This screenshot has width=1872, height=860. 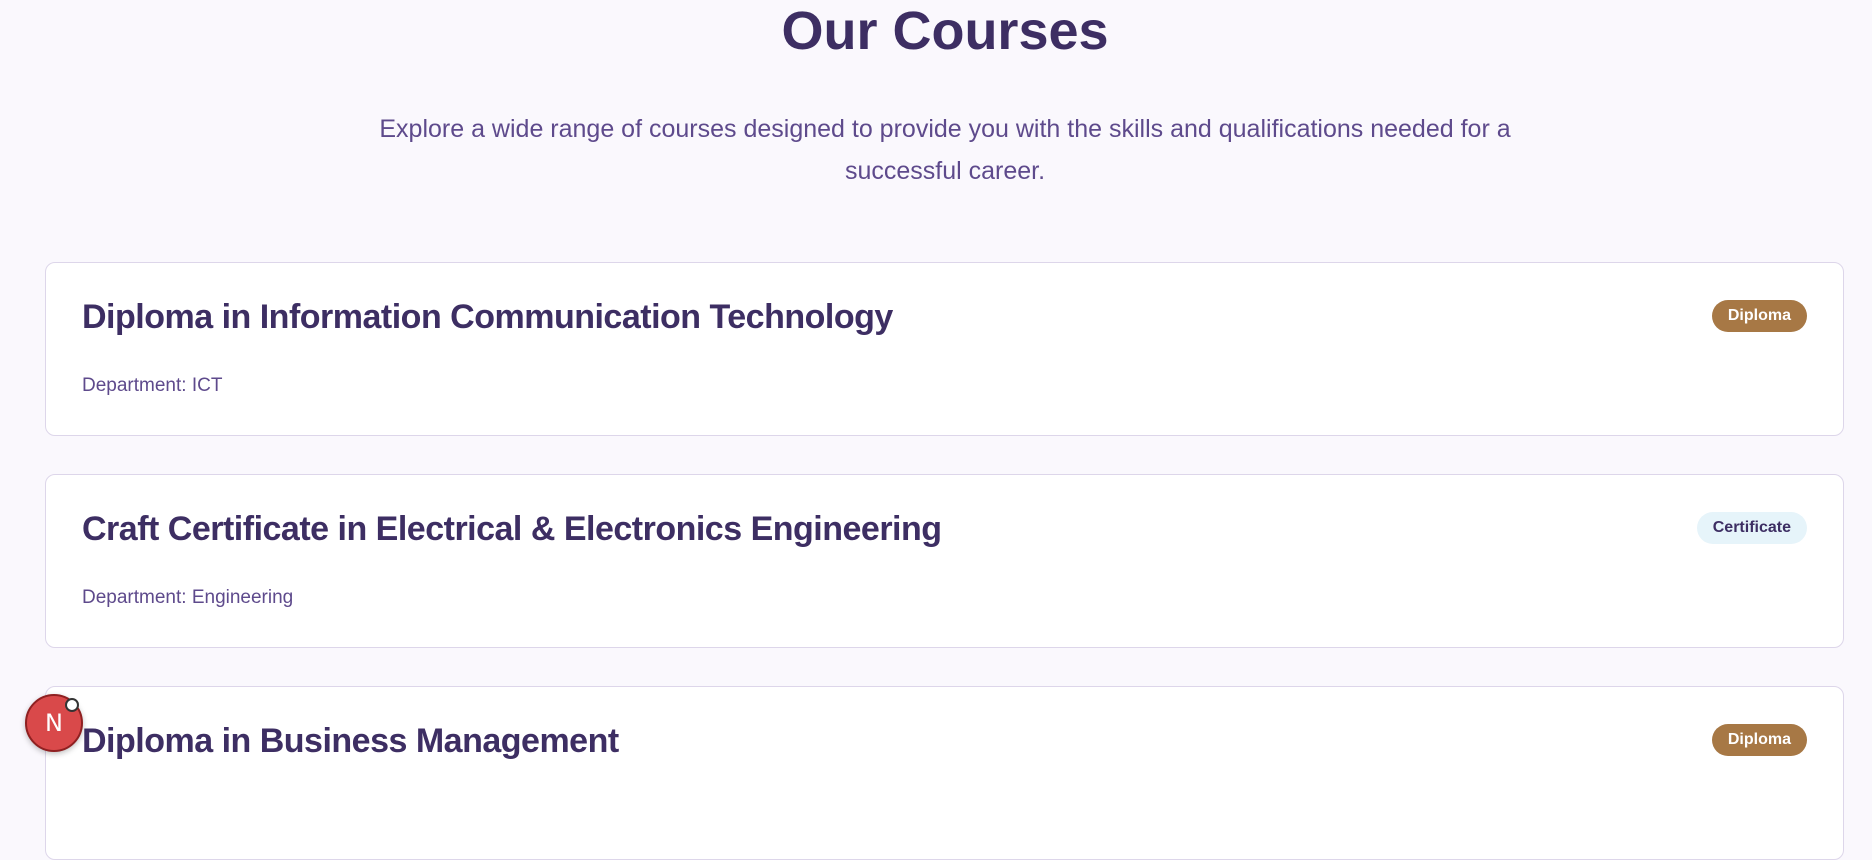 What do you see at coordinates (1751, 528) in the screenshot?
I see `course-type-badge: Certificate` at bounding box center [1751, 528].